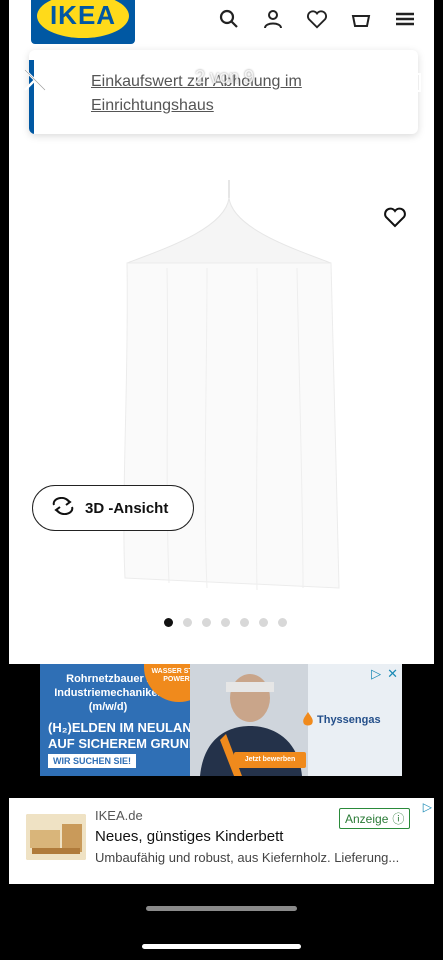 This screenshot has width=443, height=960. What do you see at coordinates (35, 80) in the screenshot?
I see `close-icon` at bounding box center [35, 80].